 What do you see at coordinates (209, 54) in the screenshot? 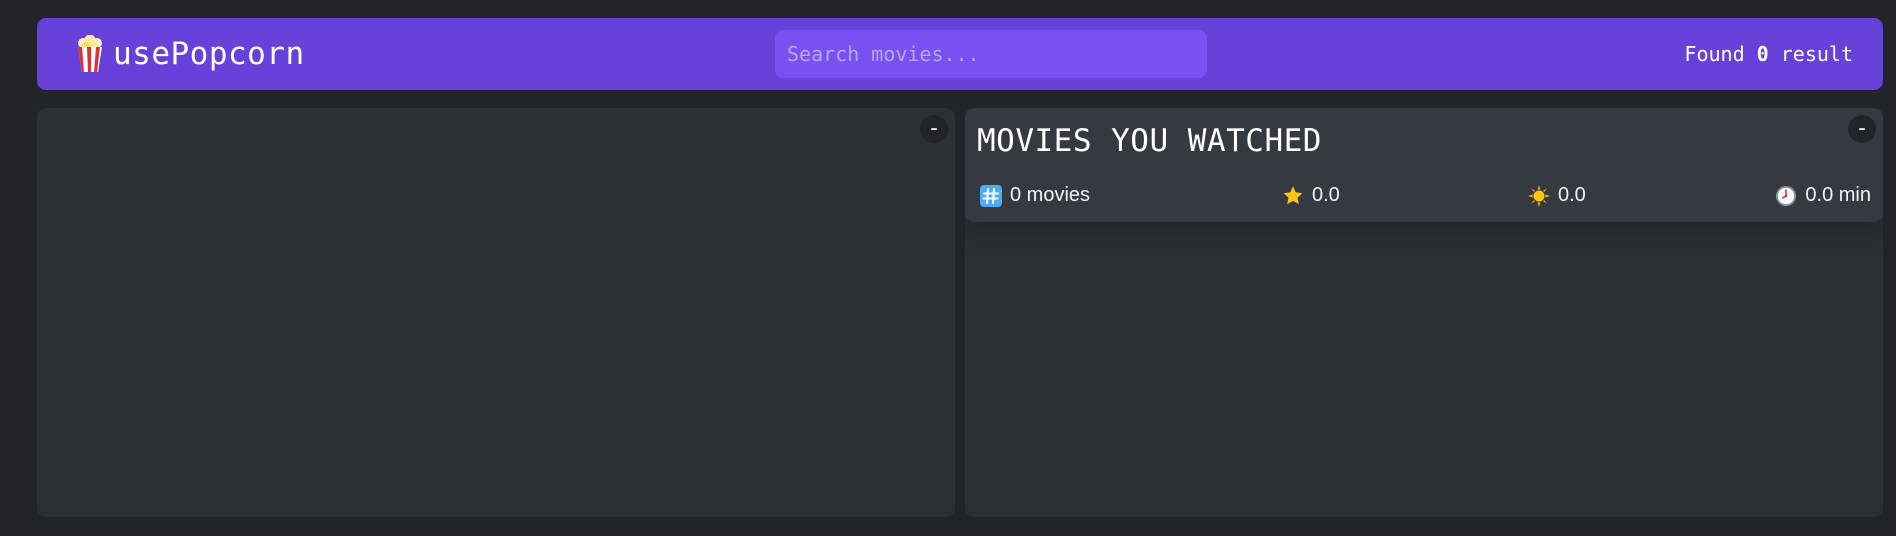
I see `app-title: usePopcorn` at bounding box center [209, 54].